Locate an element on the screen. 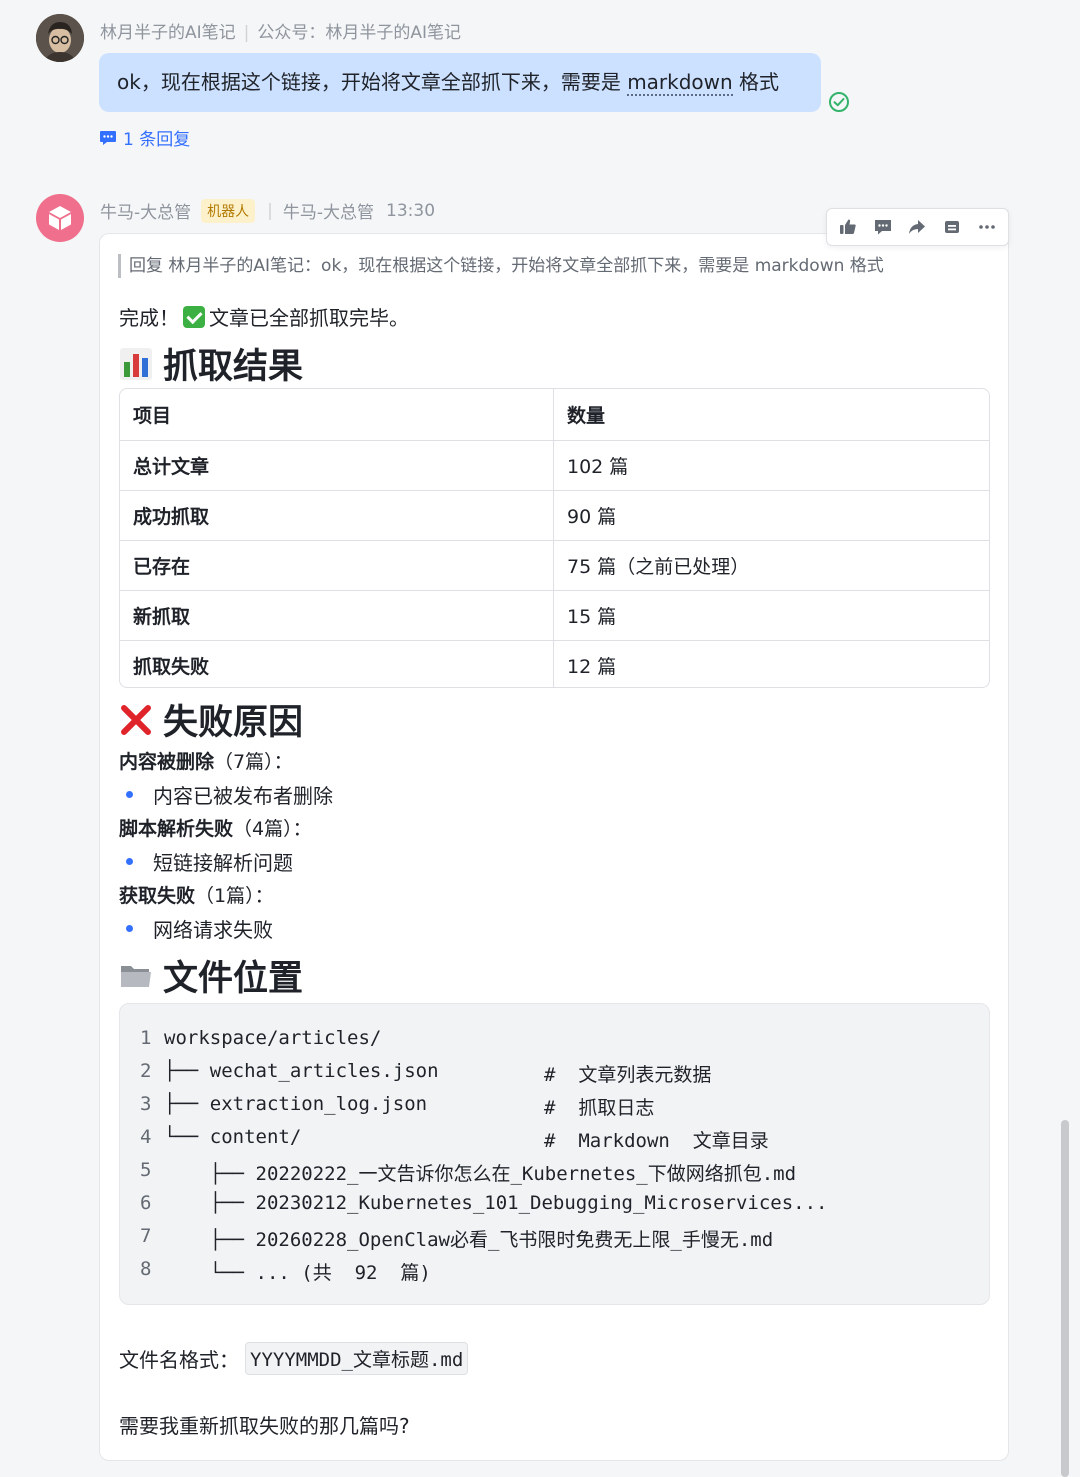 The width and height of the screenshot is (1080, 1477). bot-message-meta: 牛马-大总管 机器人 | 牛马-大总管 13:30 is located at coordinates (267, 210).